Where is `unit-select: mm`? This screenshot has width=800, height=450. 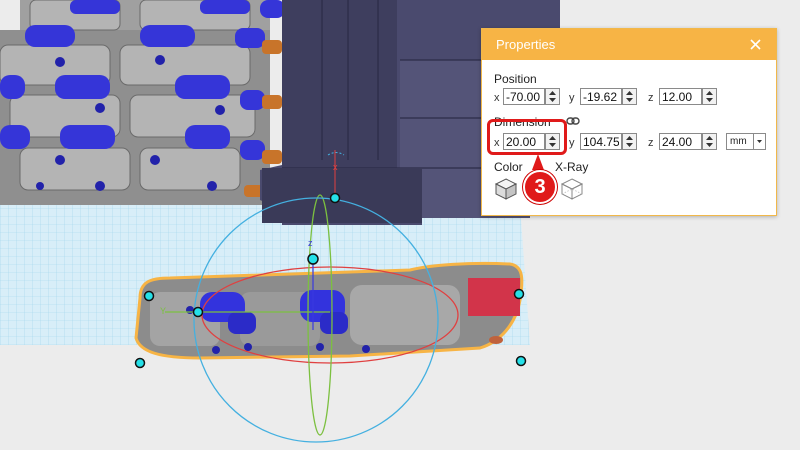 unit-select: mm is located at coordinates (746, 141).